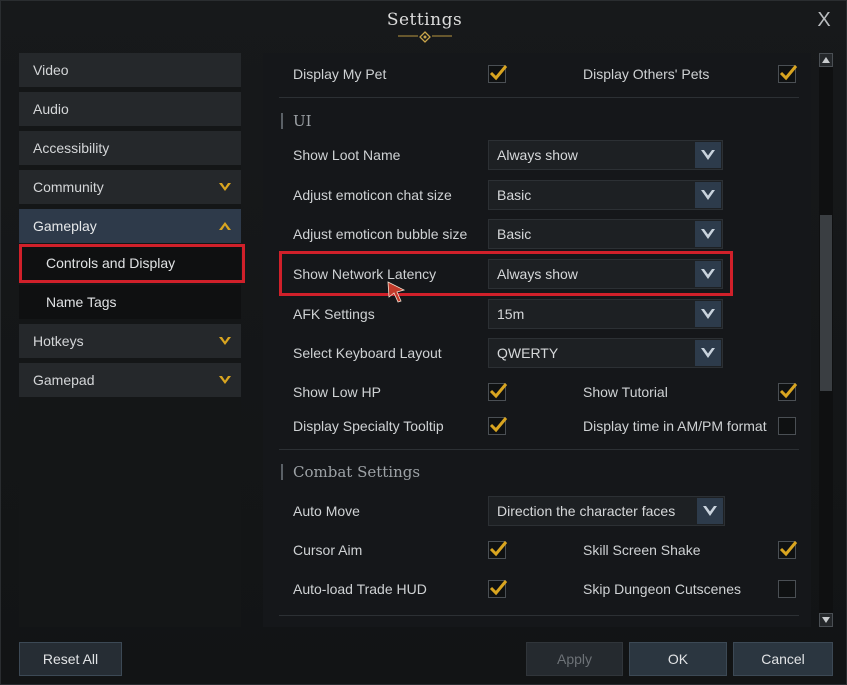  I want to click on skill-screen-shake-checkbox, so click(788, 550).